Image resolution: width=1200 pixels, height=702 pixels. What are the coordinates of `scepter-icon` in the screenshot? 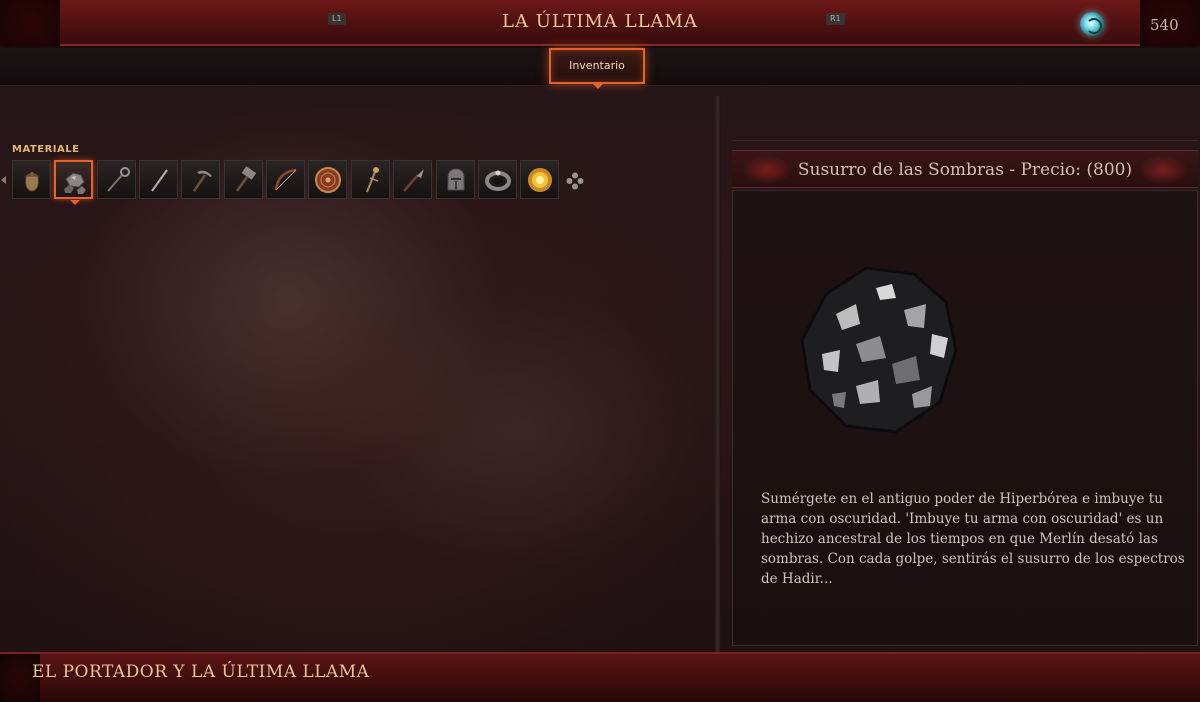 It's located at (372, 180).